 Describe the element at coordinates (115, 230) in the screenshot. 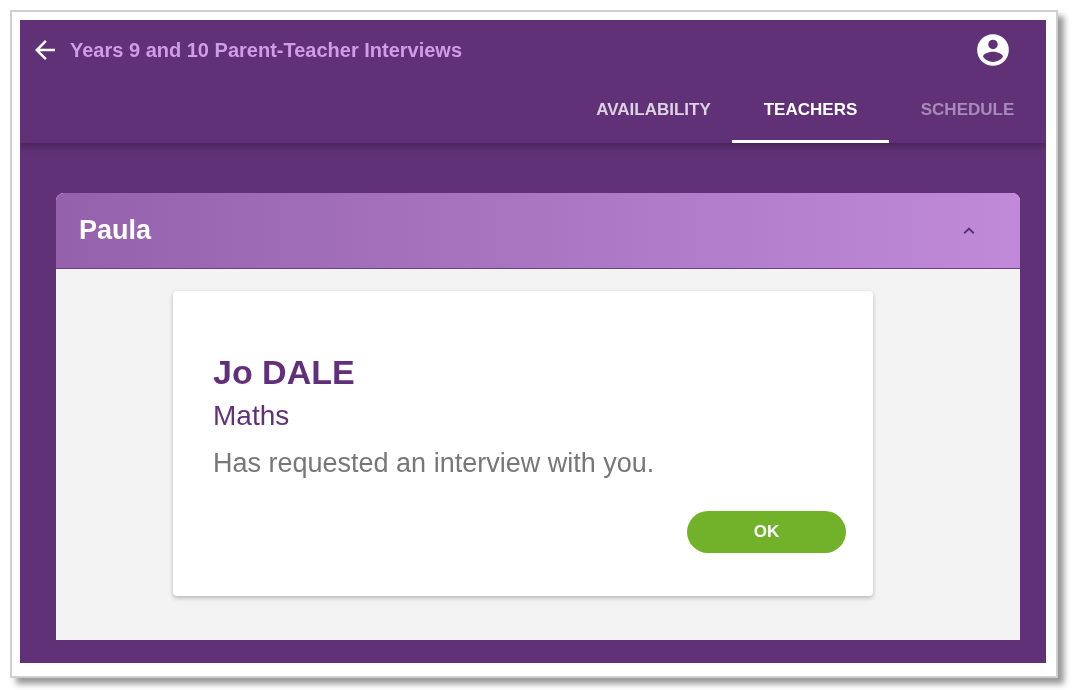

I see `panel-title: Paula` at that location.